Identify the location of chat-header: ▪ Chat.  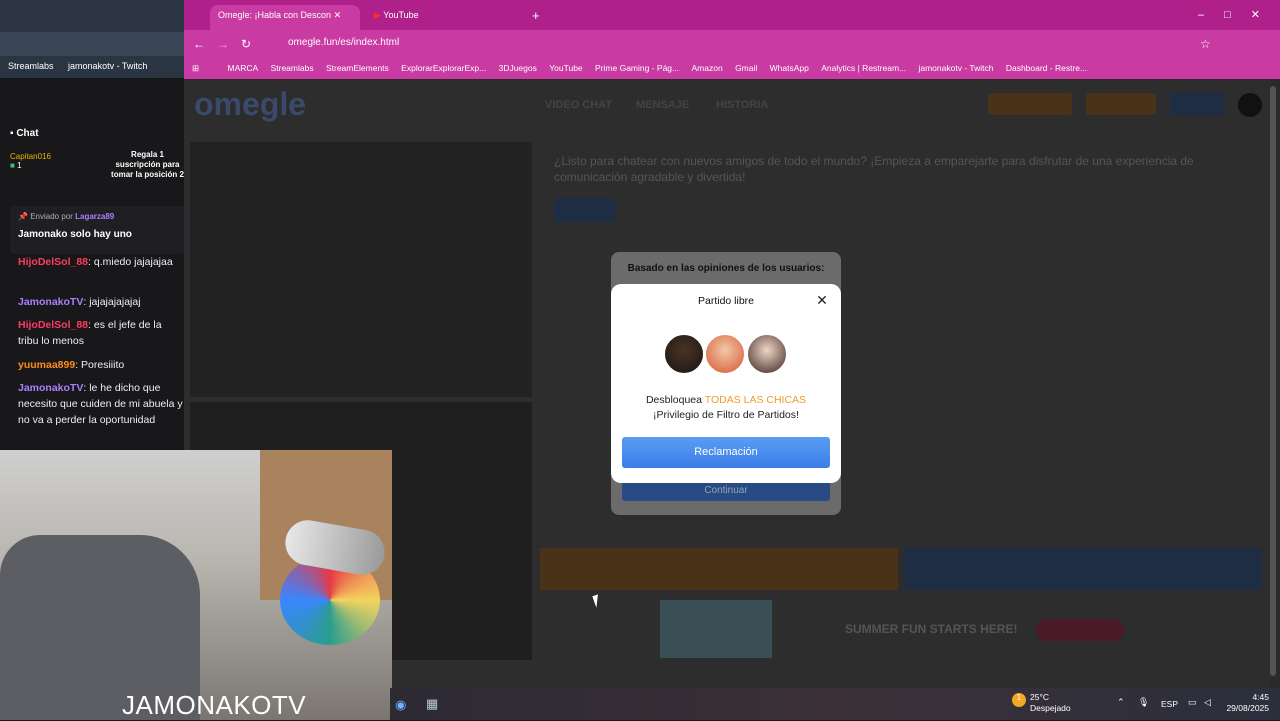
(92, 134).